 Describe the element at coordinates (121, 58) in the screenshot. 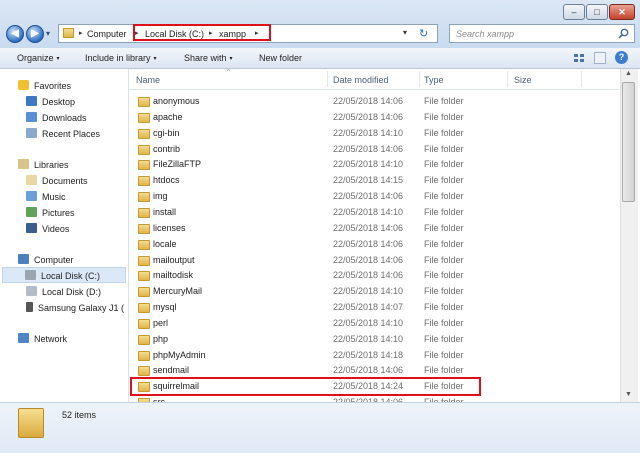

I see `include-in-library-menu: Include in library ▾` at that location.